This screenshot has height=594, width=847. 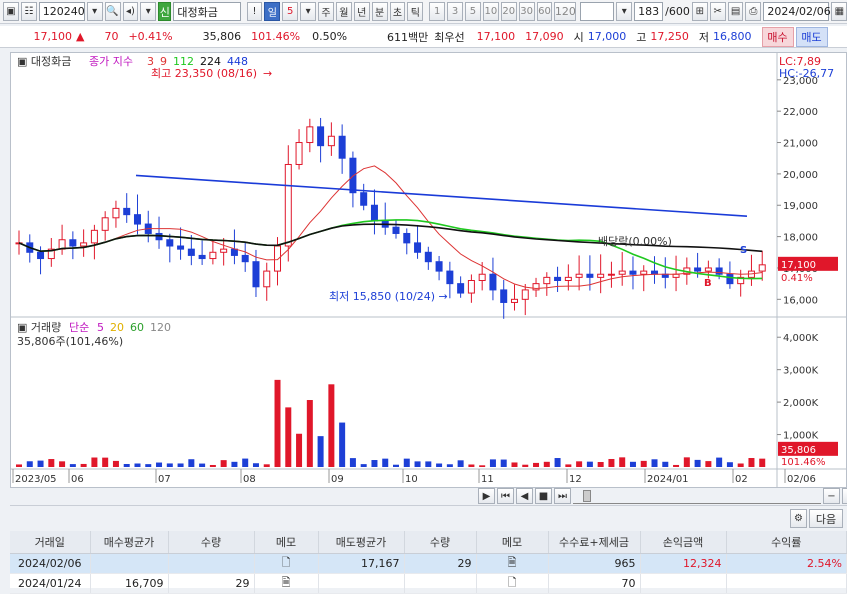 I want to click on cell-date: 2024/02/06, so click(x=50, y=563).